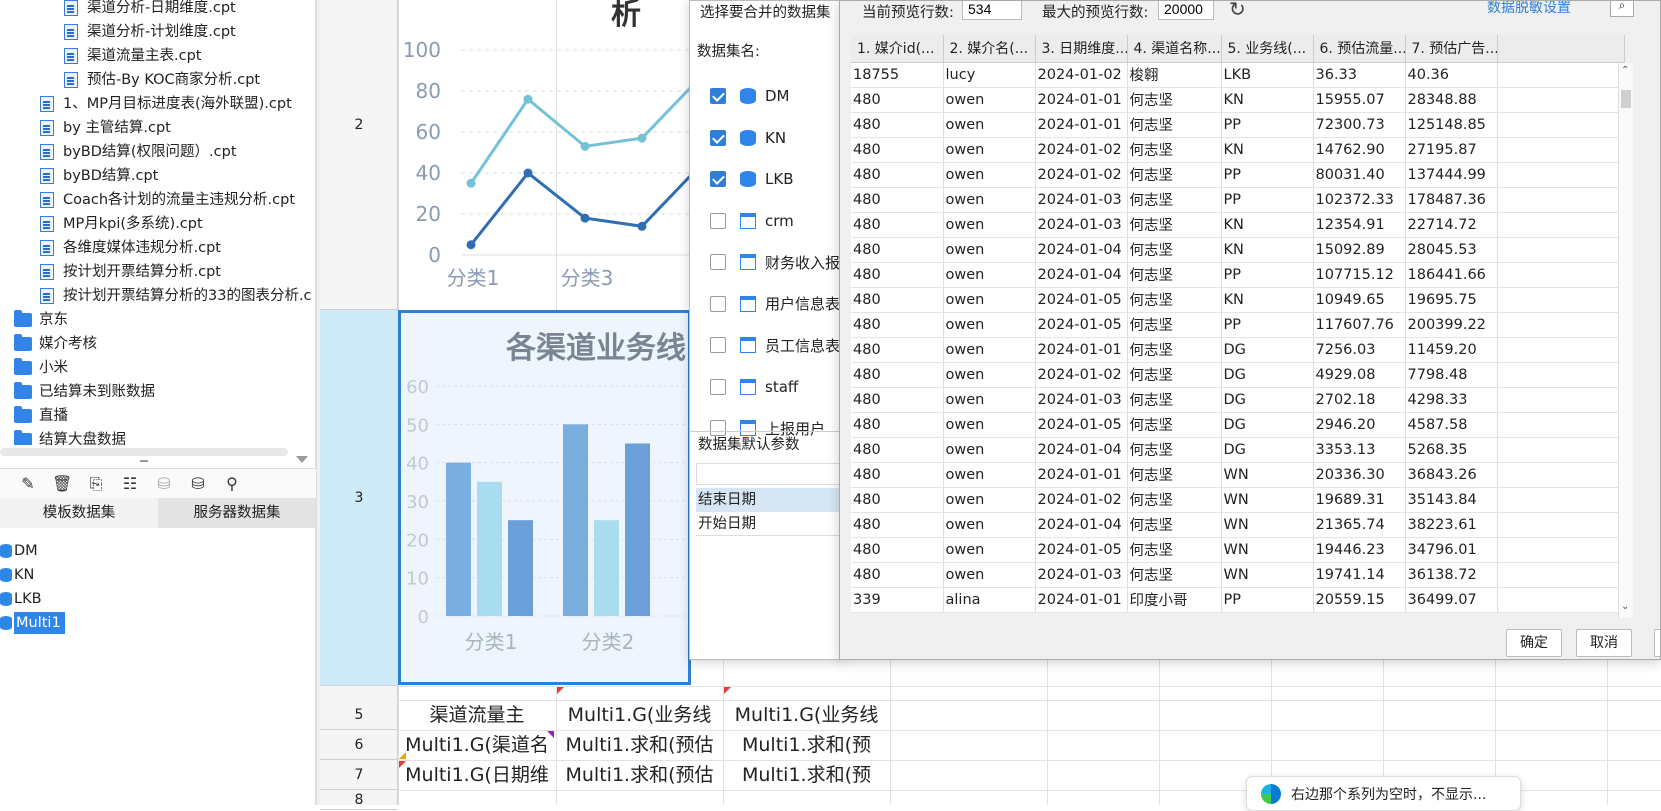 This screenshot has width=1661, height=811. What do you see at coordinates (1625, 70) in the screenshot?
I see `scroll-up-icon: ⌃` at bounding box center [1625, 70].